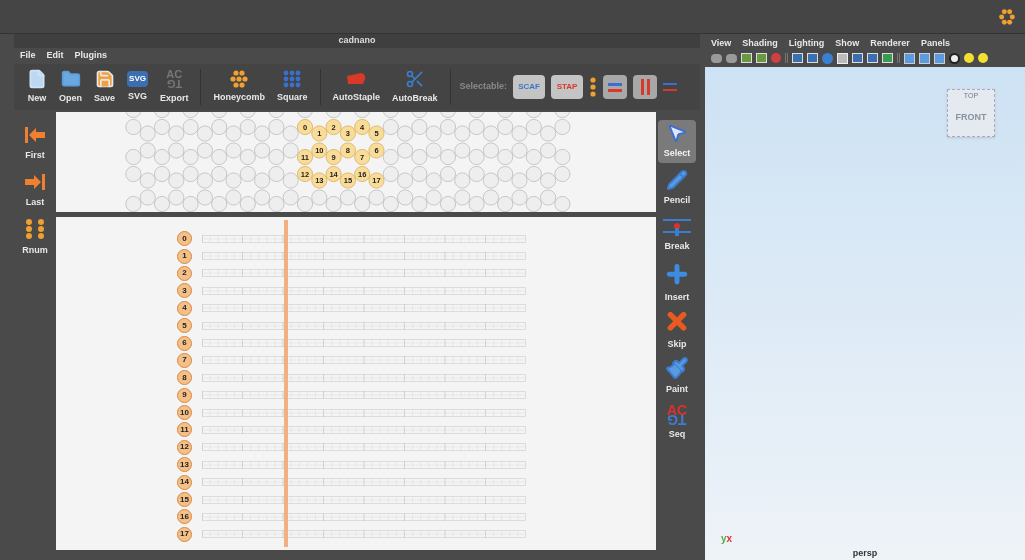  I want to click on tool-button: Insert, so click(677, 282).